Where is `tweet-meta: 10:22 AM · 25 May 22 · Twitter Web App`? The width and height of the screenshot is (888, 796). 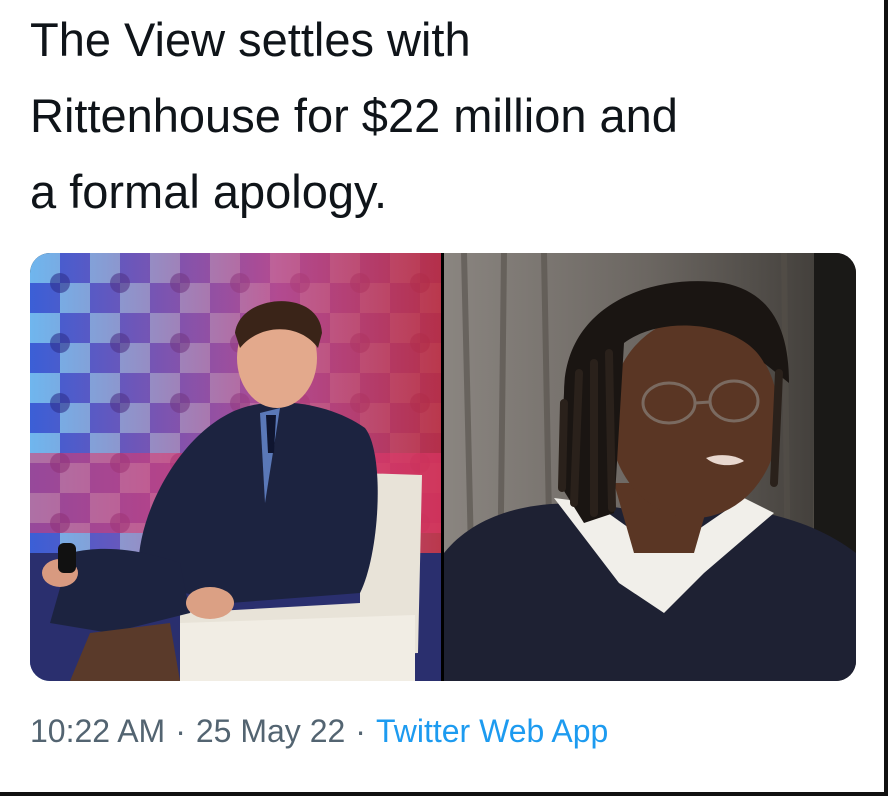 tweet-meta: 10:22 AM · 25 May 22 · Twitter Web App is located at coordinates (319, 731).